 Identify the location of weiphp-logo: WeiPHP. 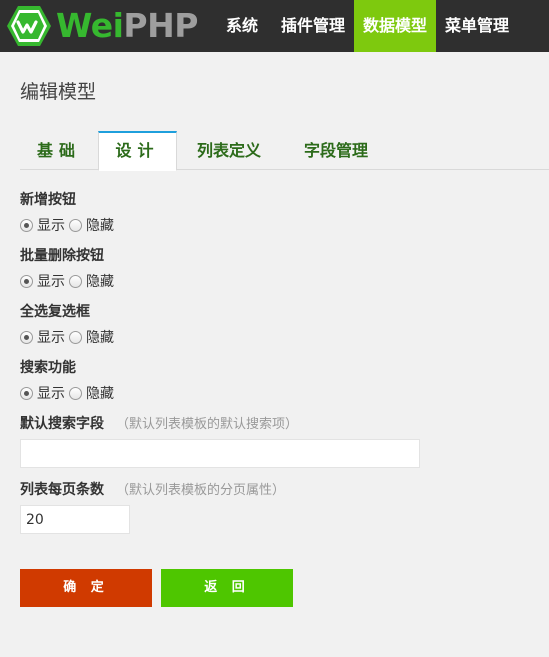
(106, 26).